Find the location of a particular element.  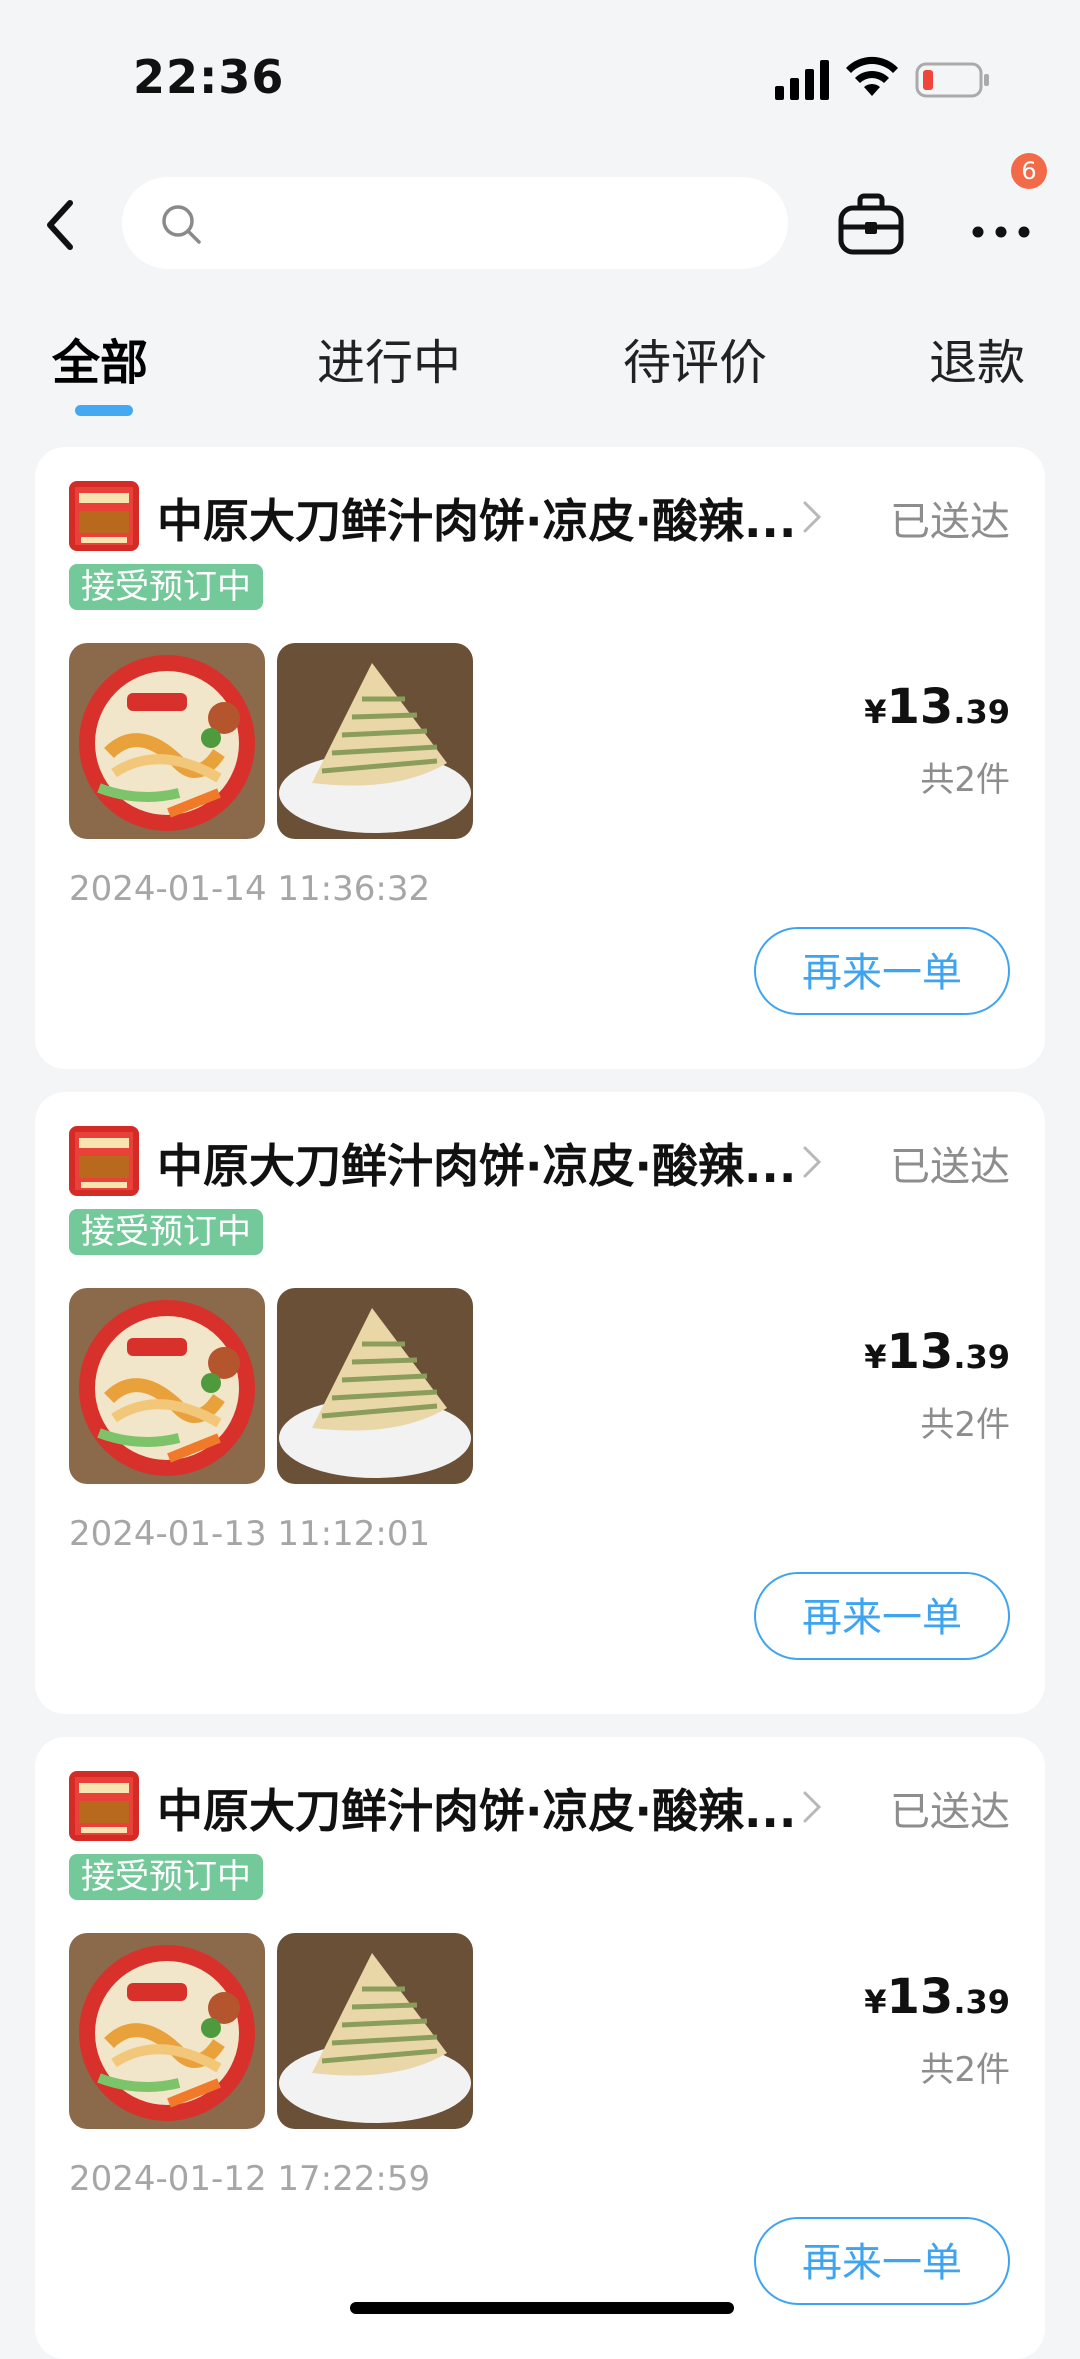

tab-in-progress: 进行中 is located at coordinates (389, 358).